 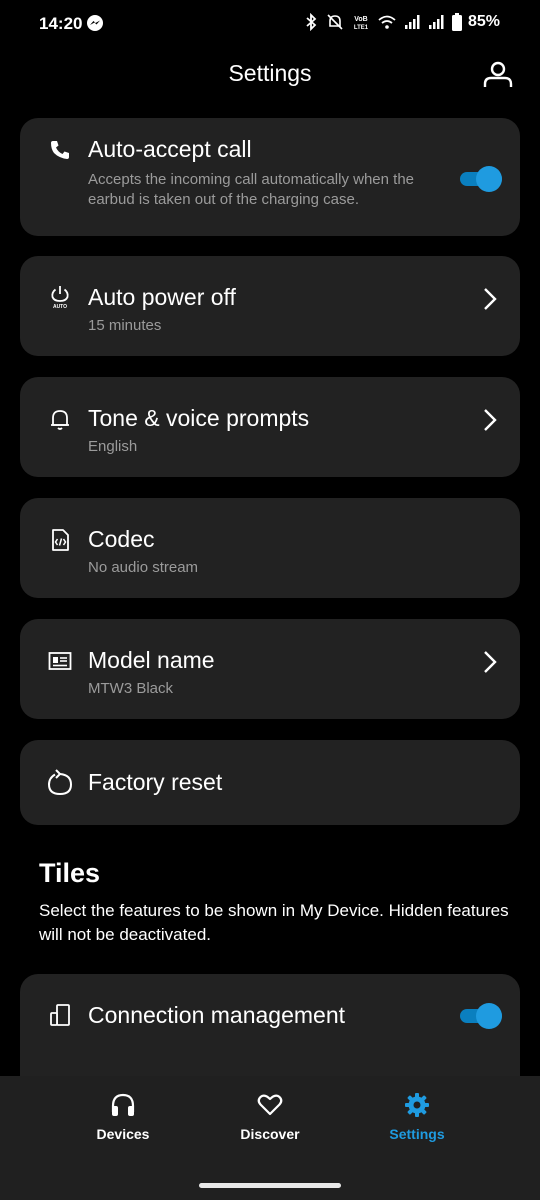 I want to click on auto-accept-call-toggle, so click(x=481, y=178).